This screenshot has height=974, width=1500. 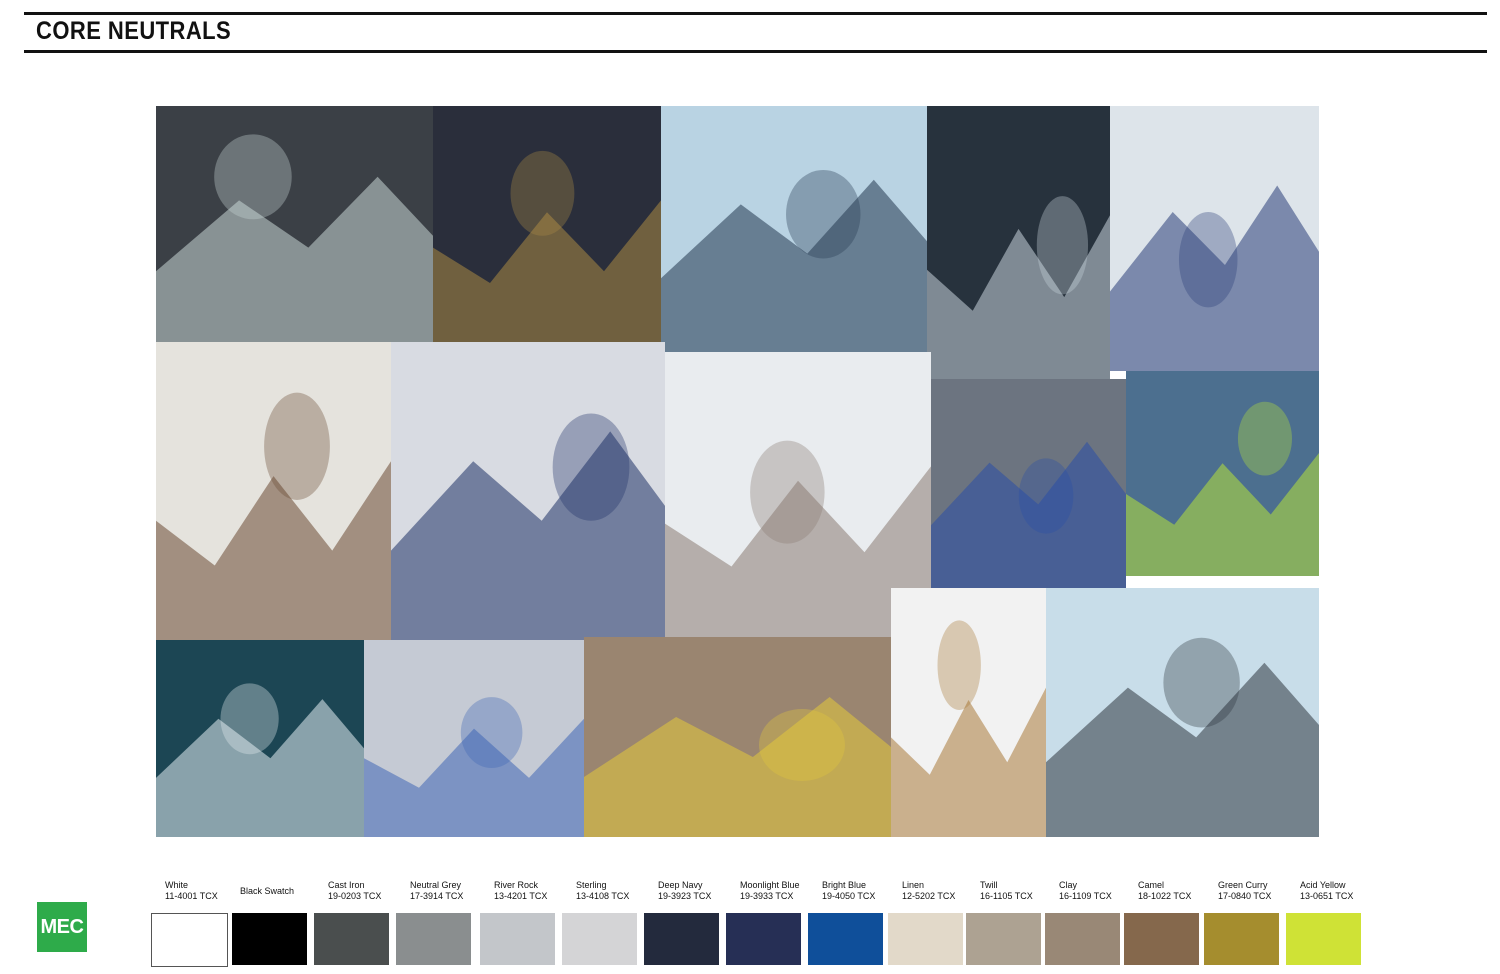 What do you see at coordinates (528, 491) in the screenshot?
I see `mountaineers-on-slope-photo` at bounding box center [528, 491].